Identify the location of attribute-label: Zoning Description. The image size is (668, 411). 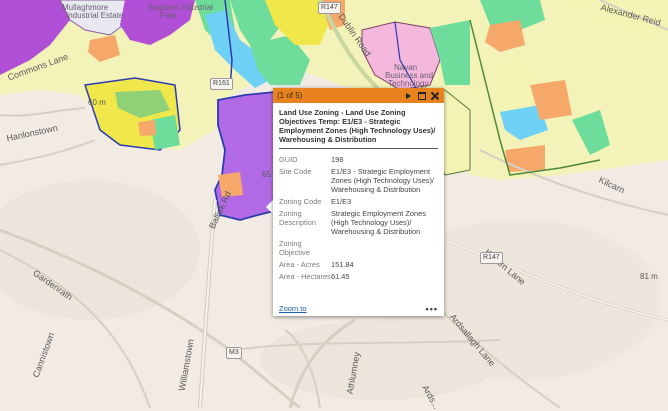
(297, 218).